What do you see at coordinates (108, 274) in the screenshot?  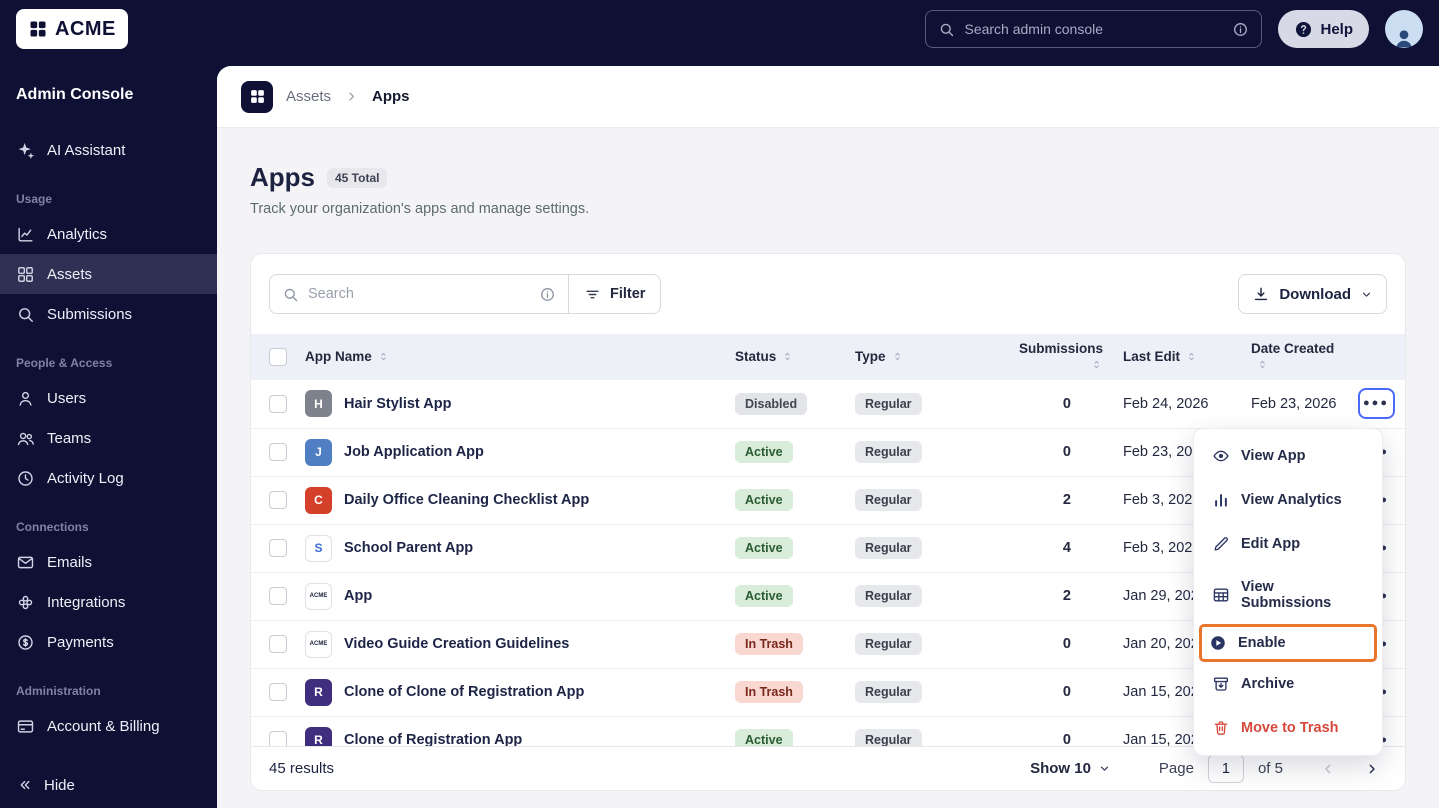 I see `sidebar-item-assets: Assets` at bounding box center [108, 274].